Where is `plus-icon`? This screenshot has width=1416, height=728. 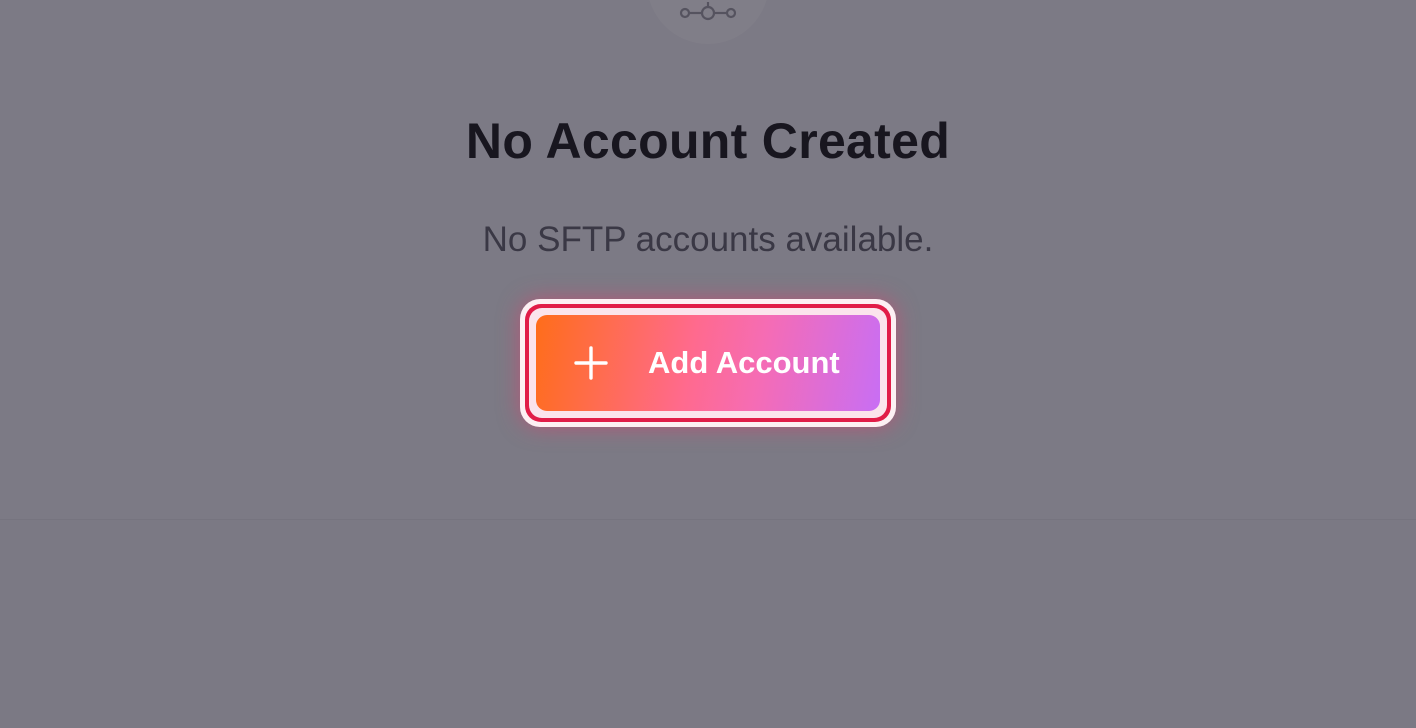
plus-icon is located at coordinates (591, 363).